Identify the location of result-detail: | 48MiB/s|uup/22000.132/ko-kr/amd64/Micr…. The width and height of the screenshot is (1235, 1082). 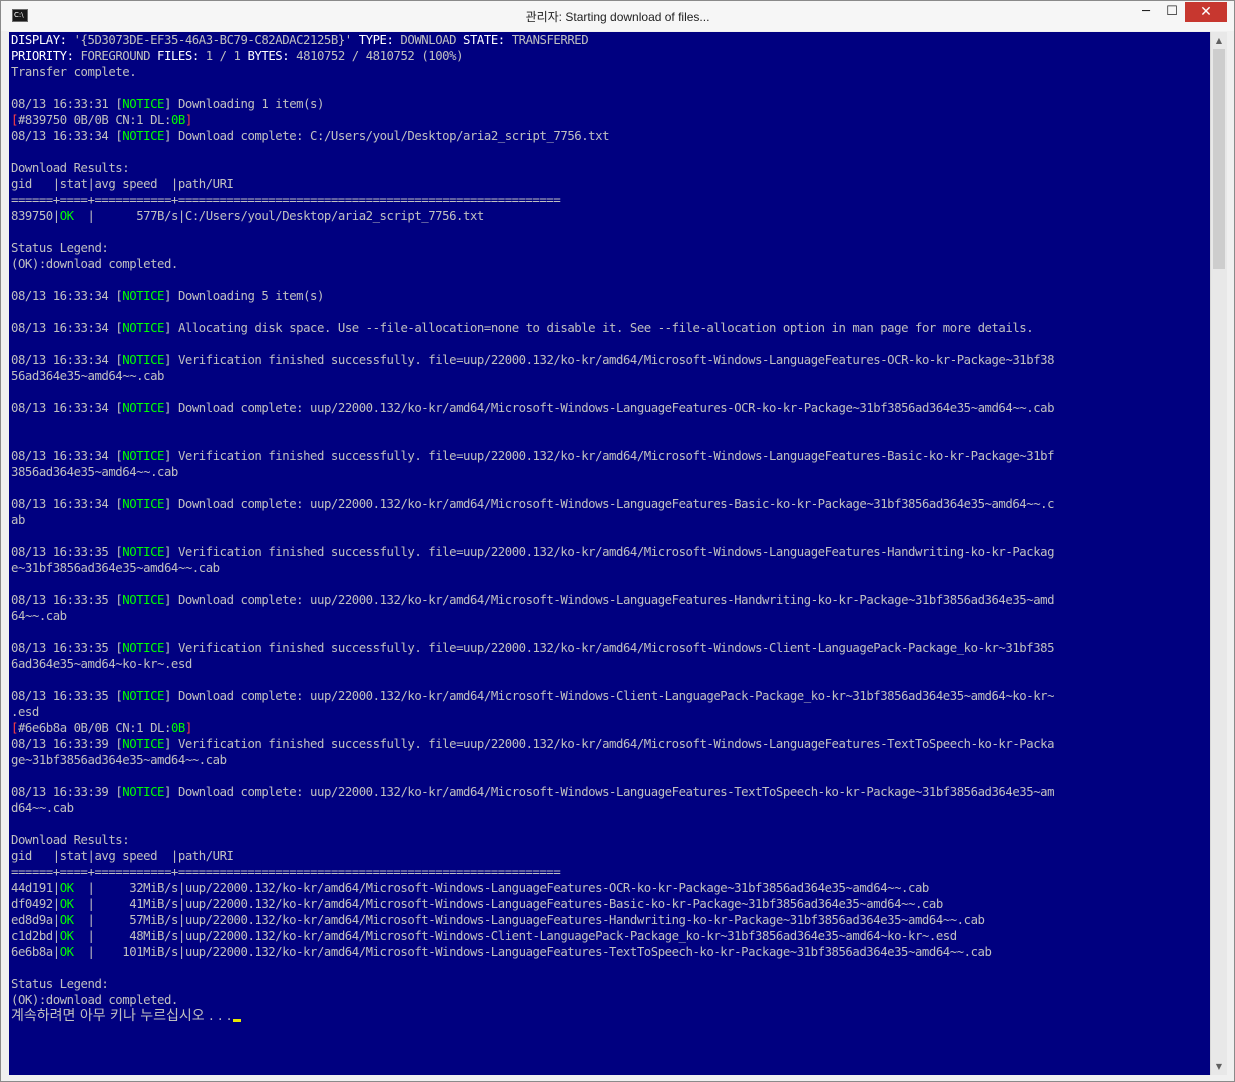
(515, 936).